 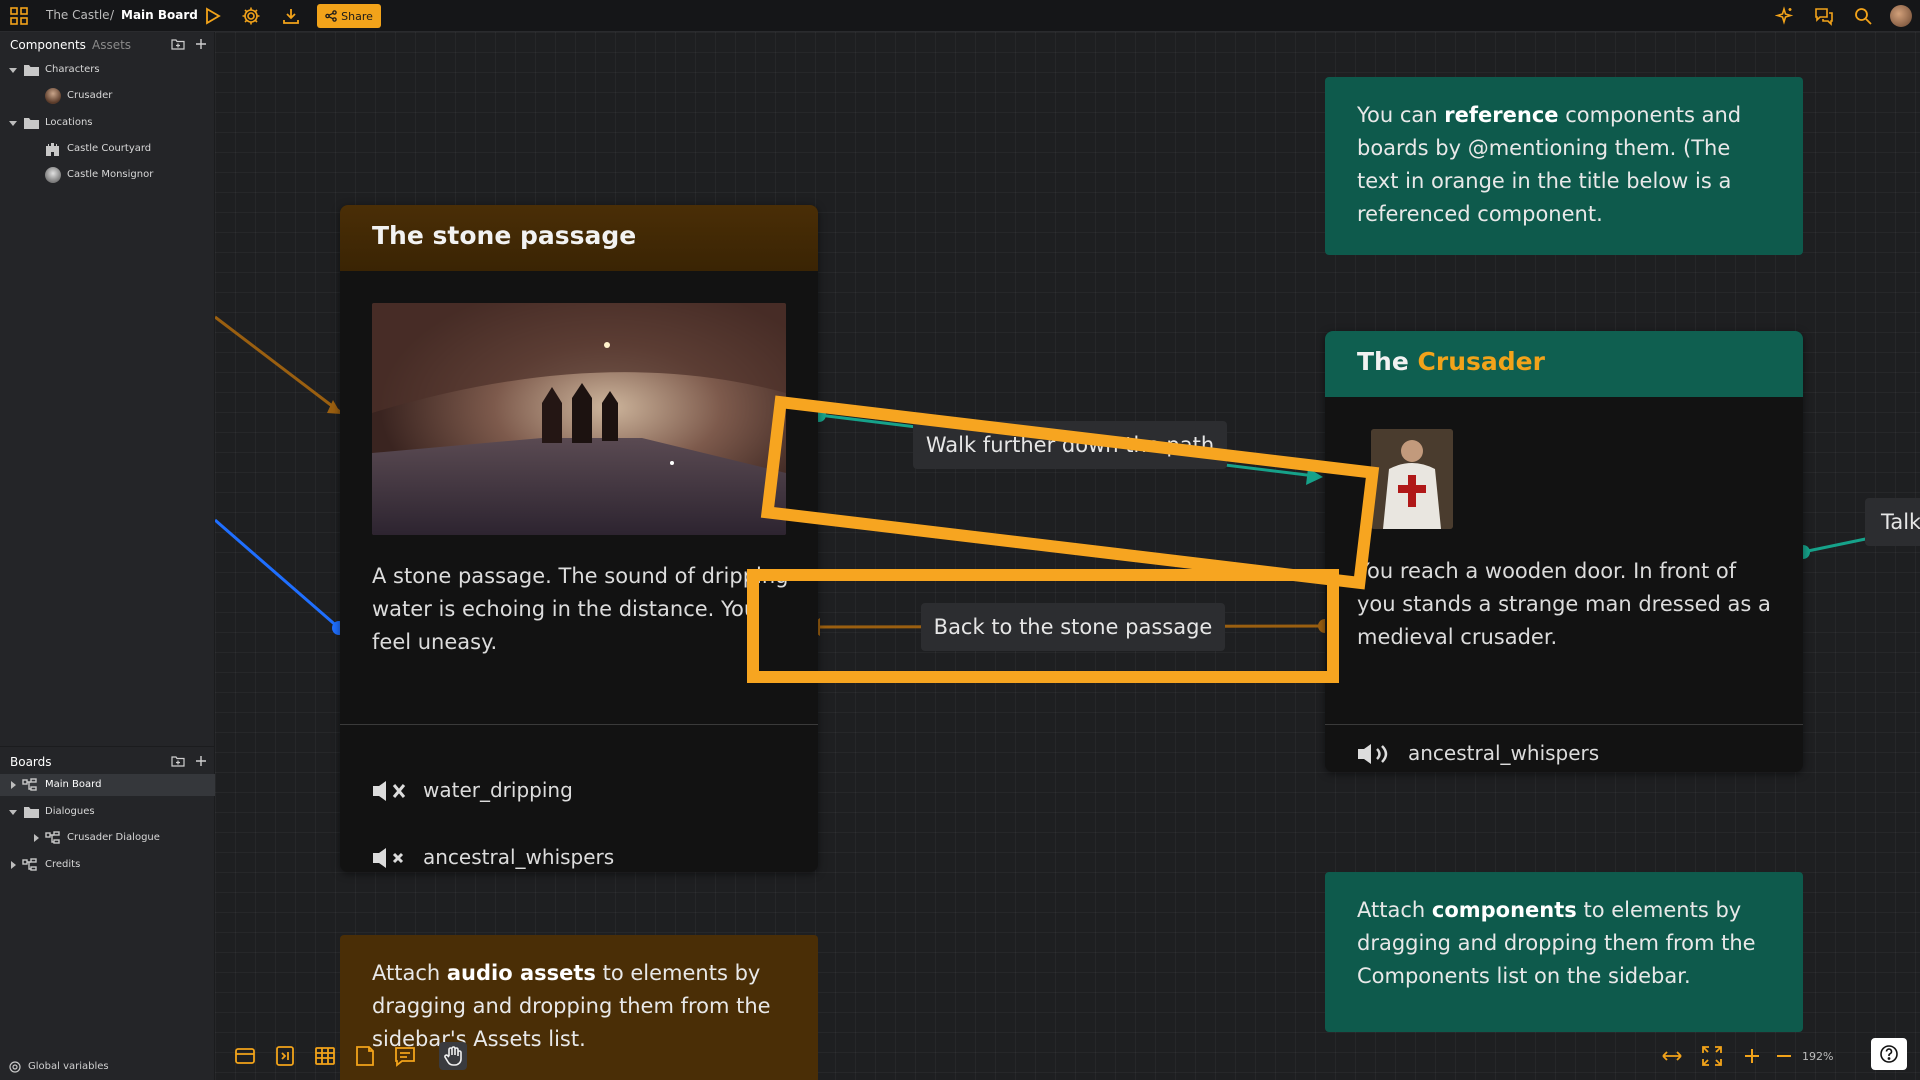 I want to click on crusader-thumbnail, so click(x=53, y=96).